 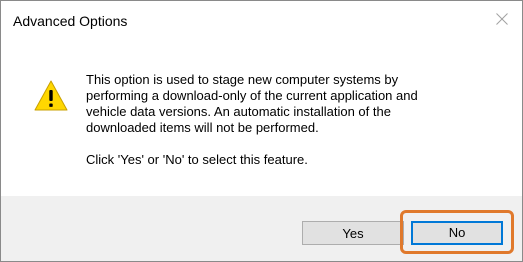 I want to click on no-button-highlight, so click(x=457, y=232).